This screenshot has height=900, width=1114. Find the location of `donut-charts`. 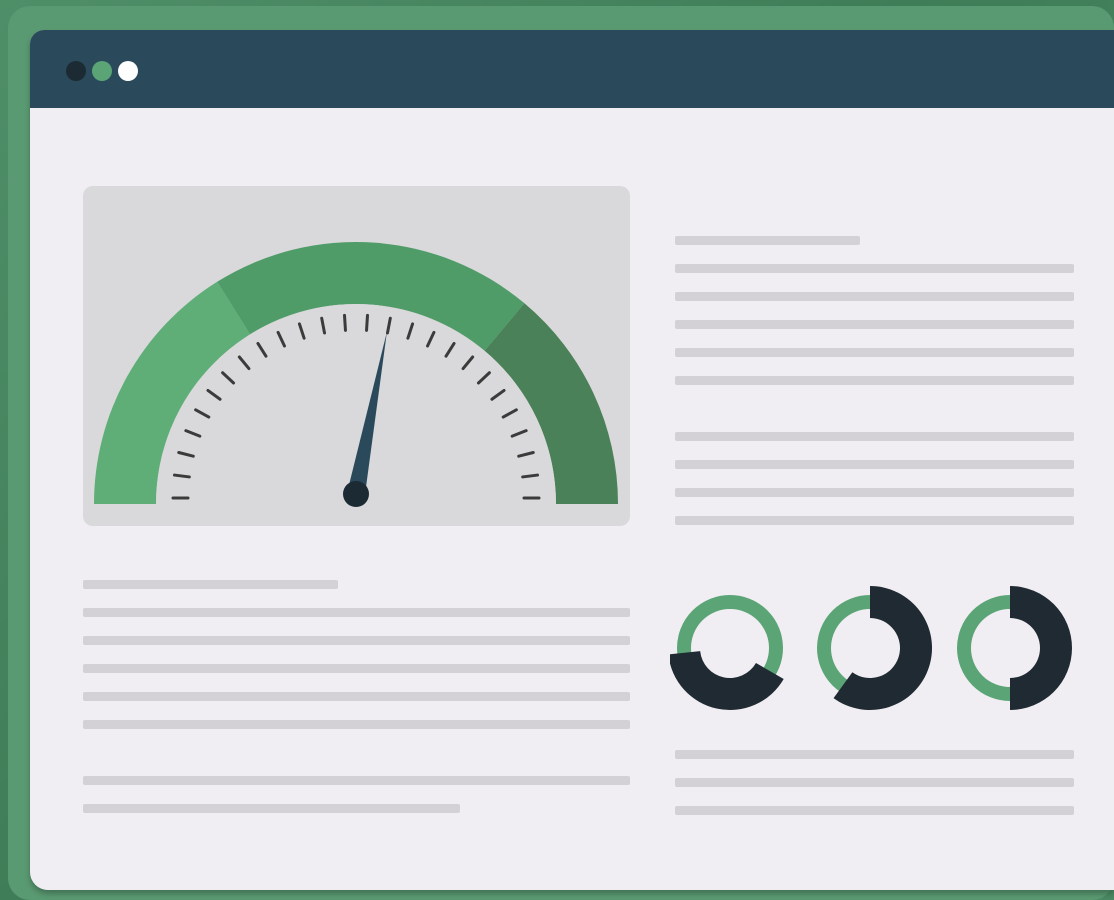

donut-charts is located at coordinates (871, 648).